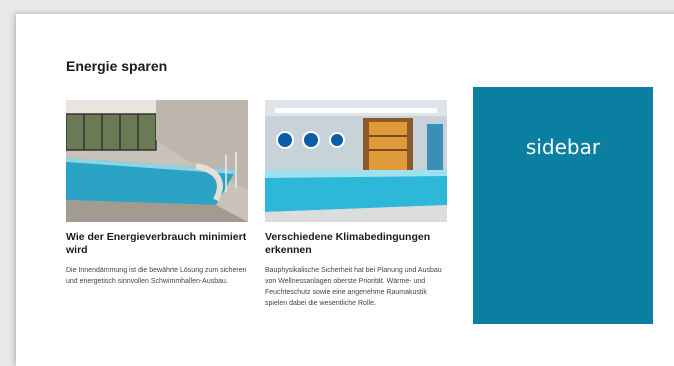 Image resolution: width=674 pixels, height=366 pixels. What do you see at coordinates (117, 66) in the screenshot?
I see `section-title: Energie sparen` at bounding box center [117, 66].